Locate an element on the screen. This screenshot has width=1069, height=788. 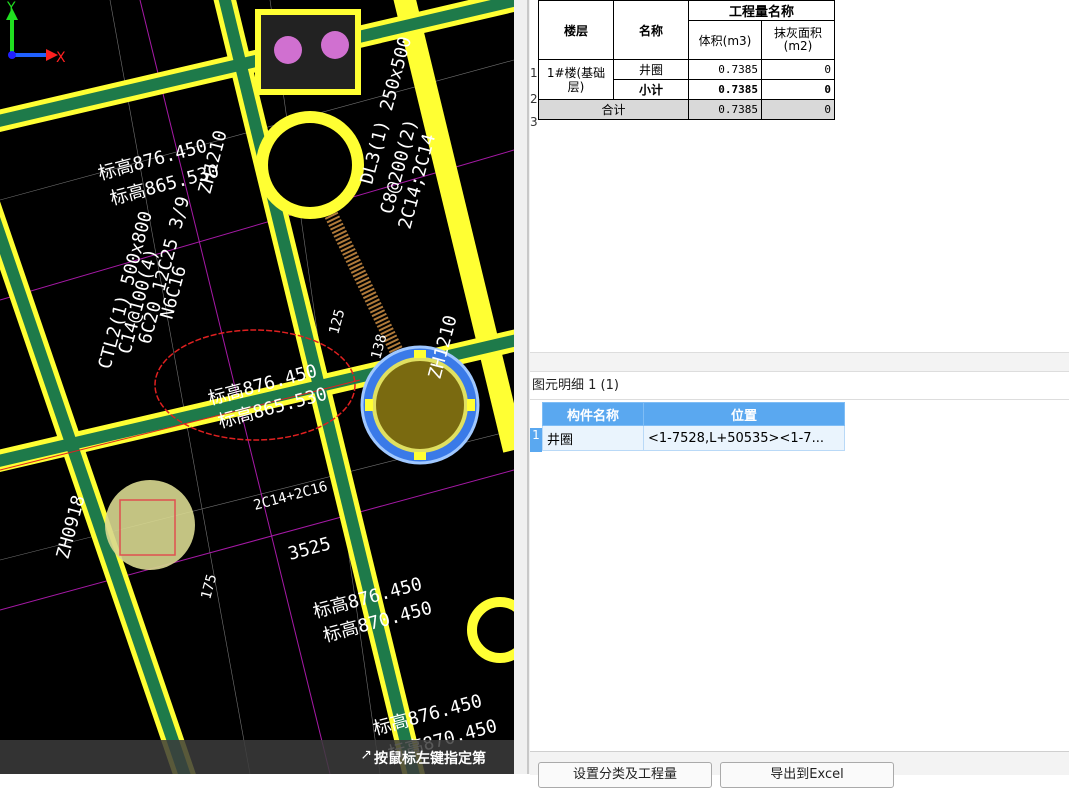
header-name: 名称 is located at coordinates (651, 30).